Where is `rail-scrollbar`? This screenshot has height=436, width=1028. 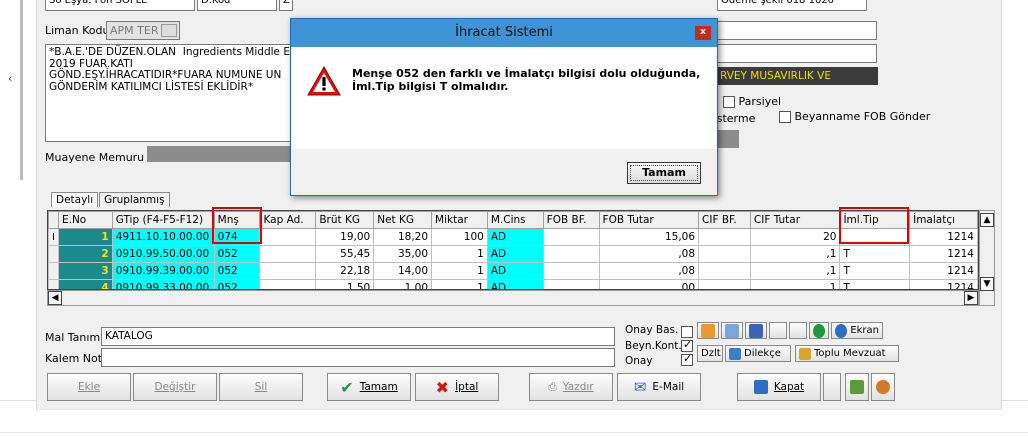 rail-scrollbar is located at coordinates (21, 90).